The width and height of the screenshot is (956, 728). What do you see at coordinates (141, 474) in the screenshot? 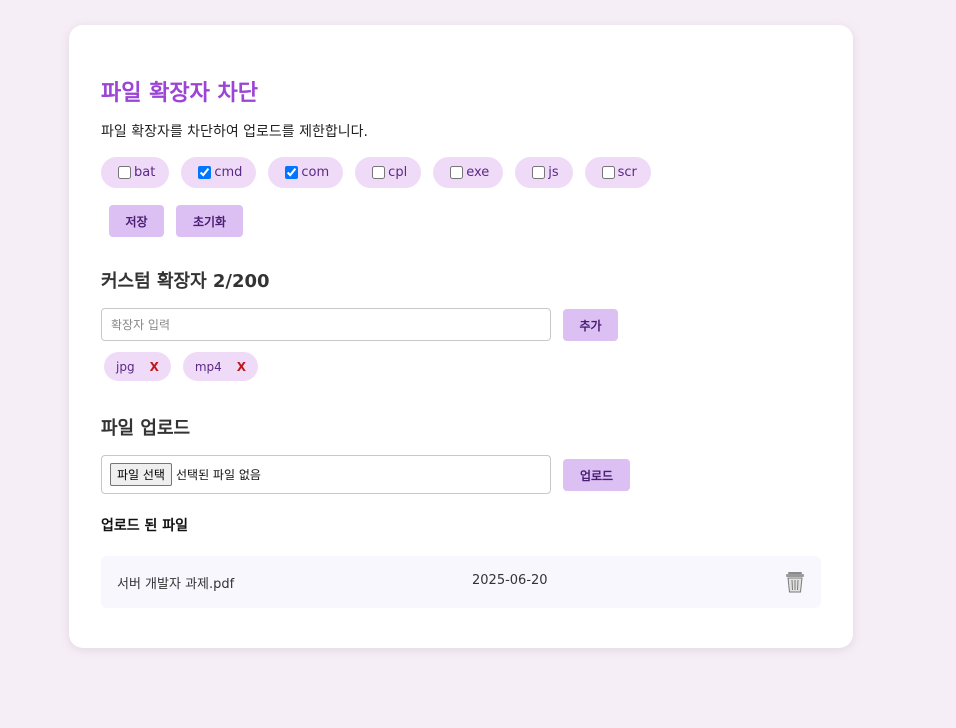
I see `choose-file-button: 파일 선택` at bounding box center [141, 474].